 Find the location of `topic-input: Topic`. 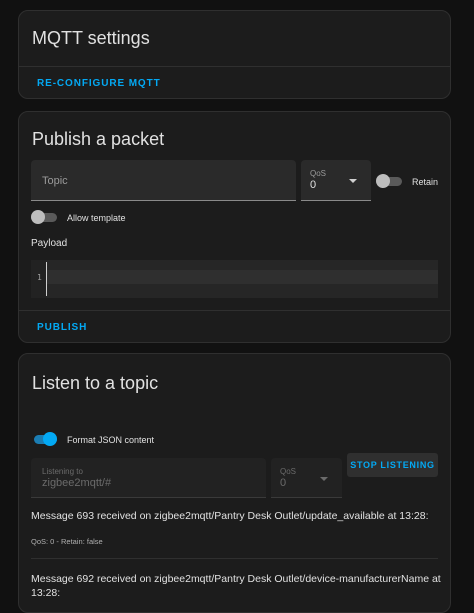

topic-input: Topic is located at coordinates (163, 180).